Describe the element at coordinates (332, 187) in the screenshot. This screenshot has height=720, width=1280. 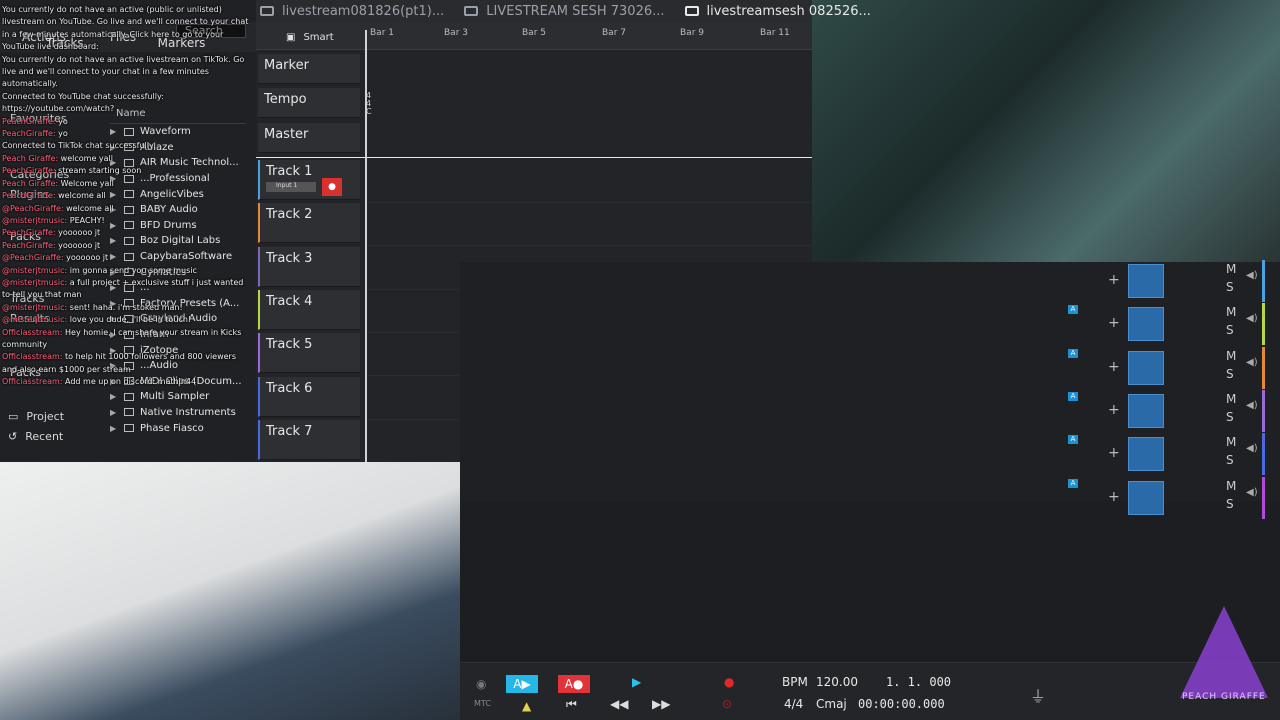
I see `record-arm-button: ●` at that location.